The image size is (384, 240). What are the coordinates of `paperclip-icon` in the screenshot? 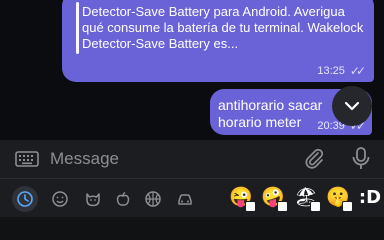 It's located at (314, 159).